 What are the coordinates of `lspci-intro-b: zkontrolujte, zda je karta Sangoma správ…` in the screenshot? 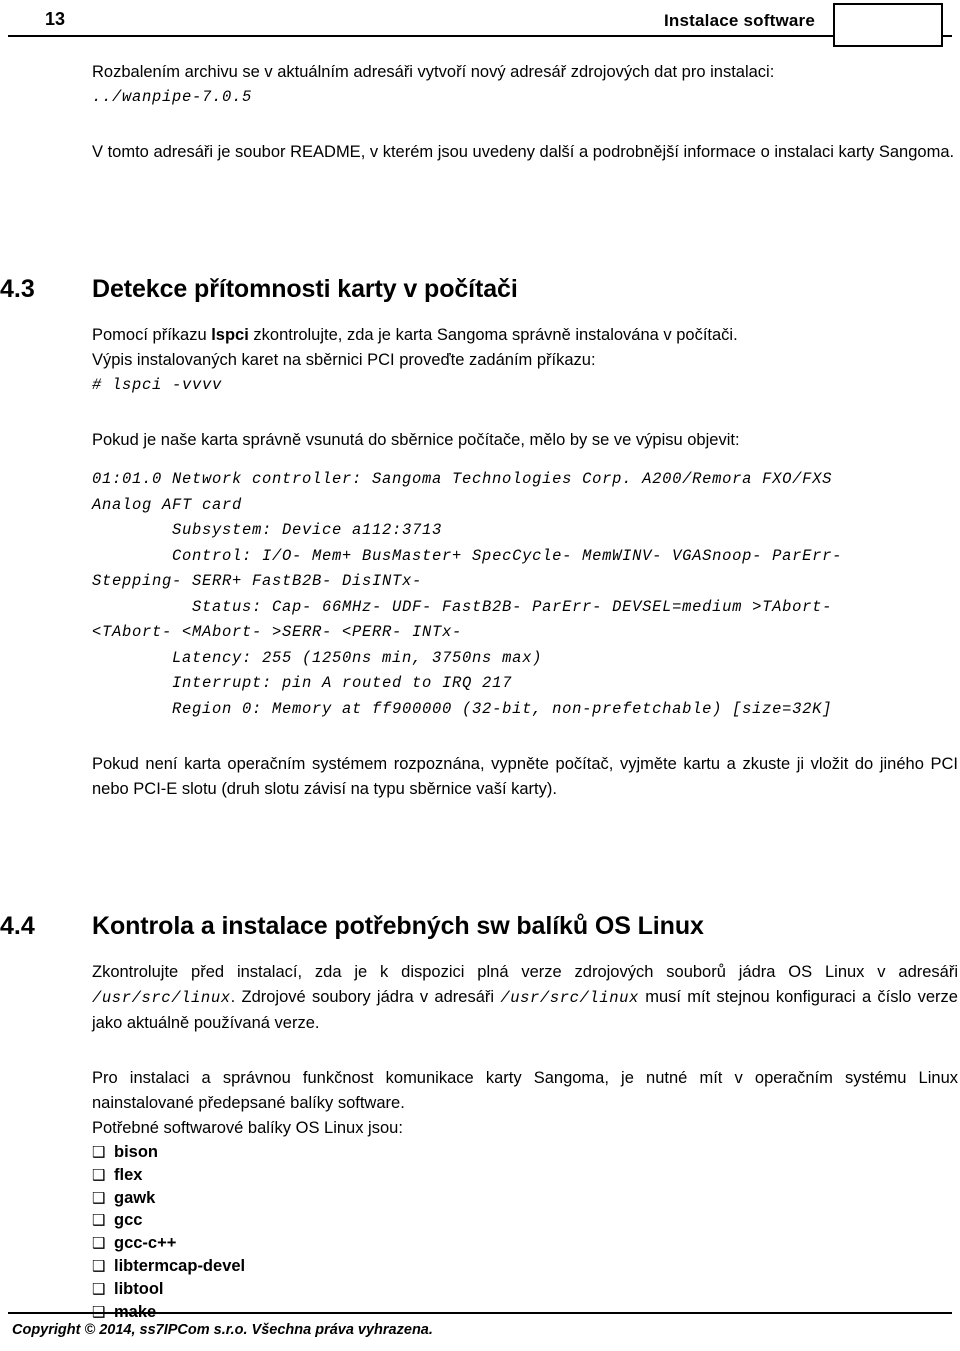 It's located at (493, 335).